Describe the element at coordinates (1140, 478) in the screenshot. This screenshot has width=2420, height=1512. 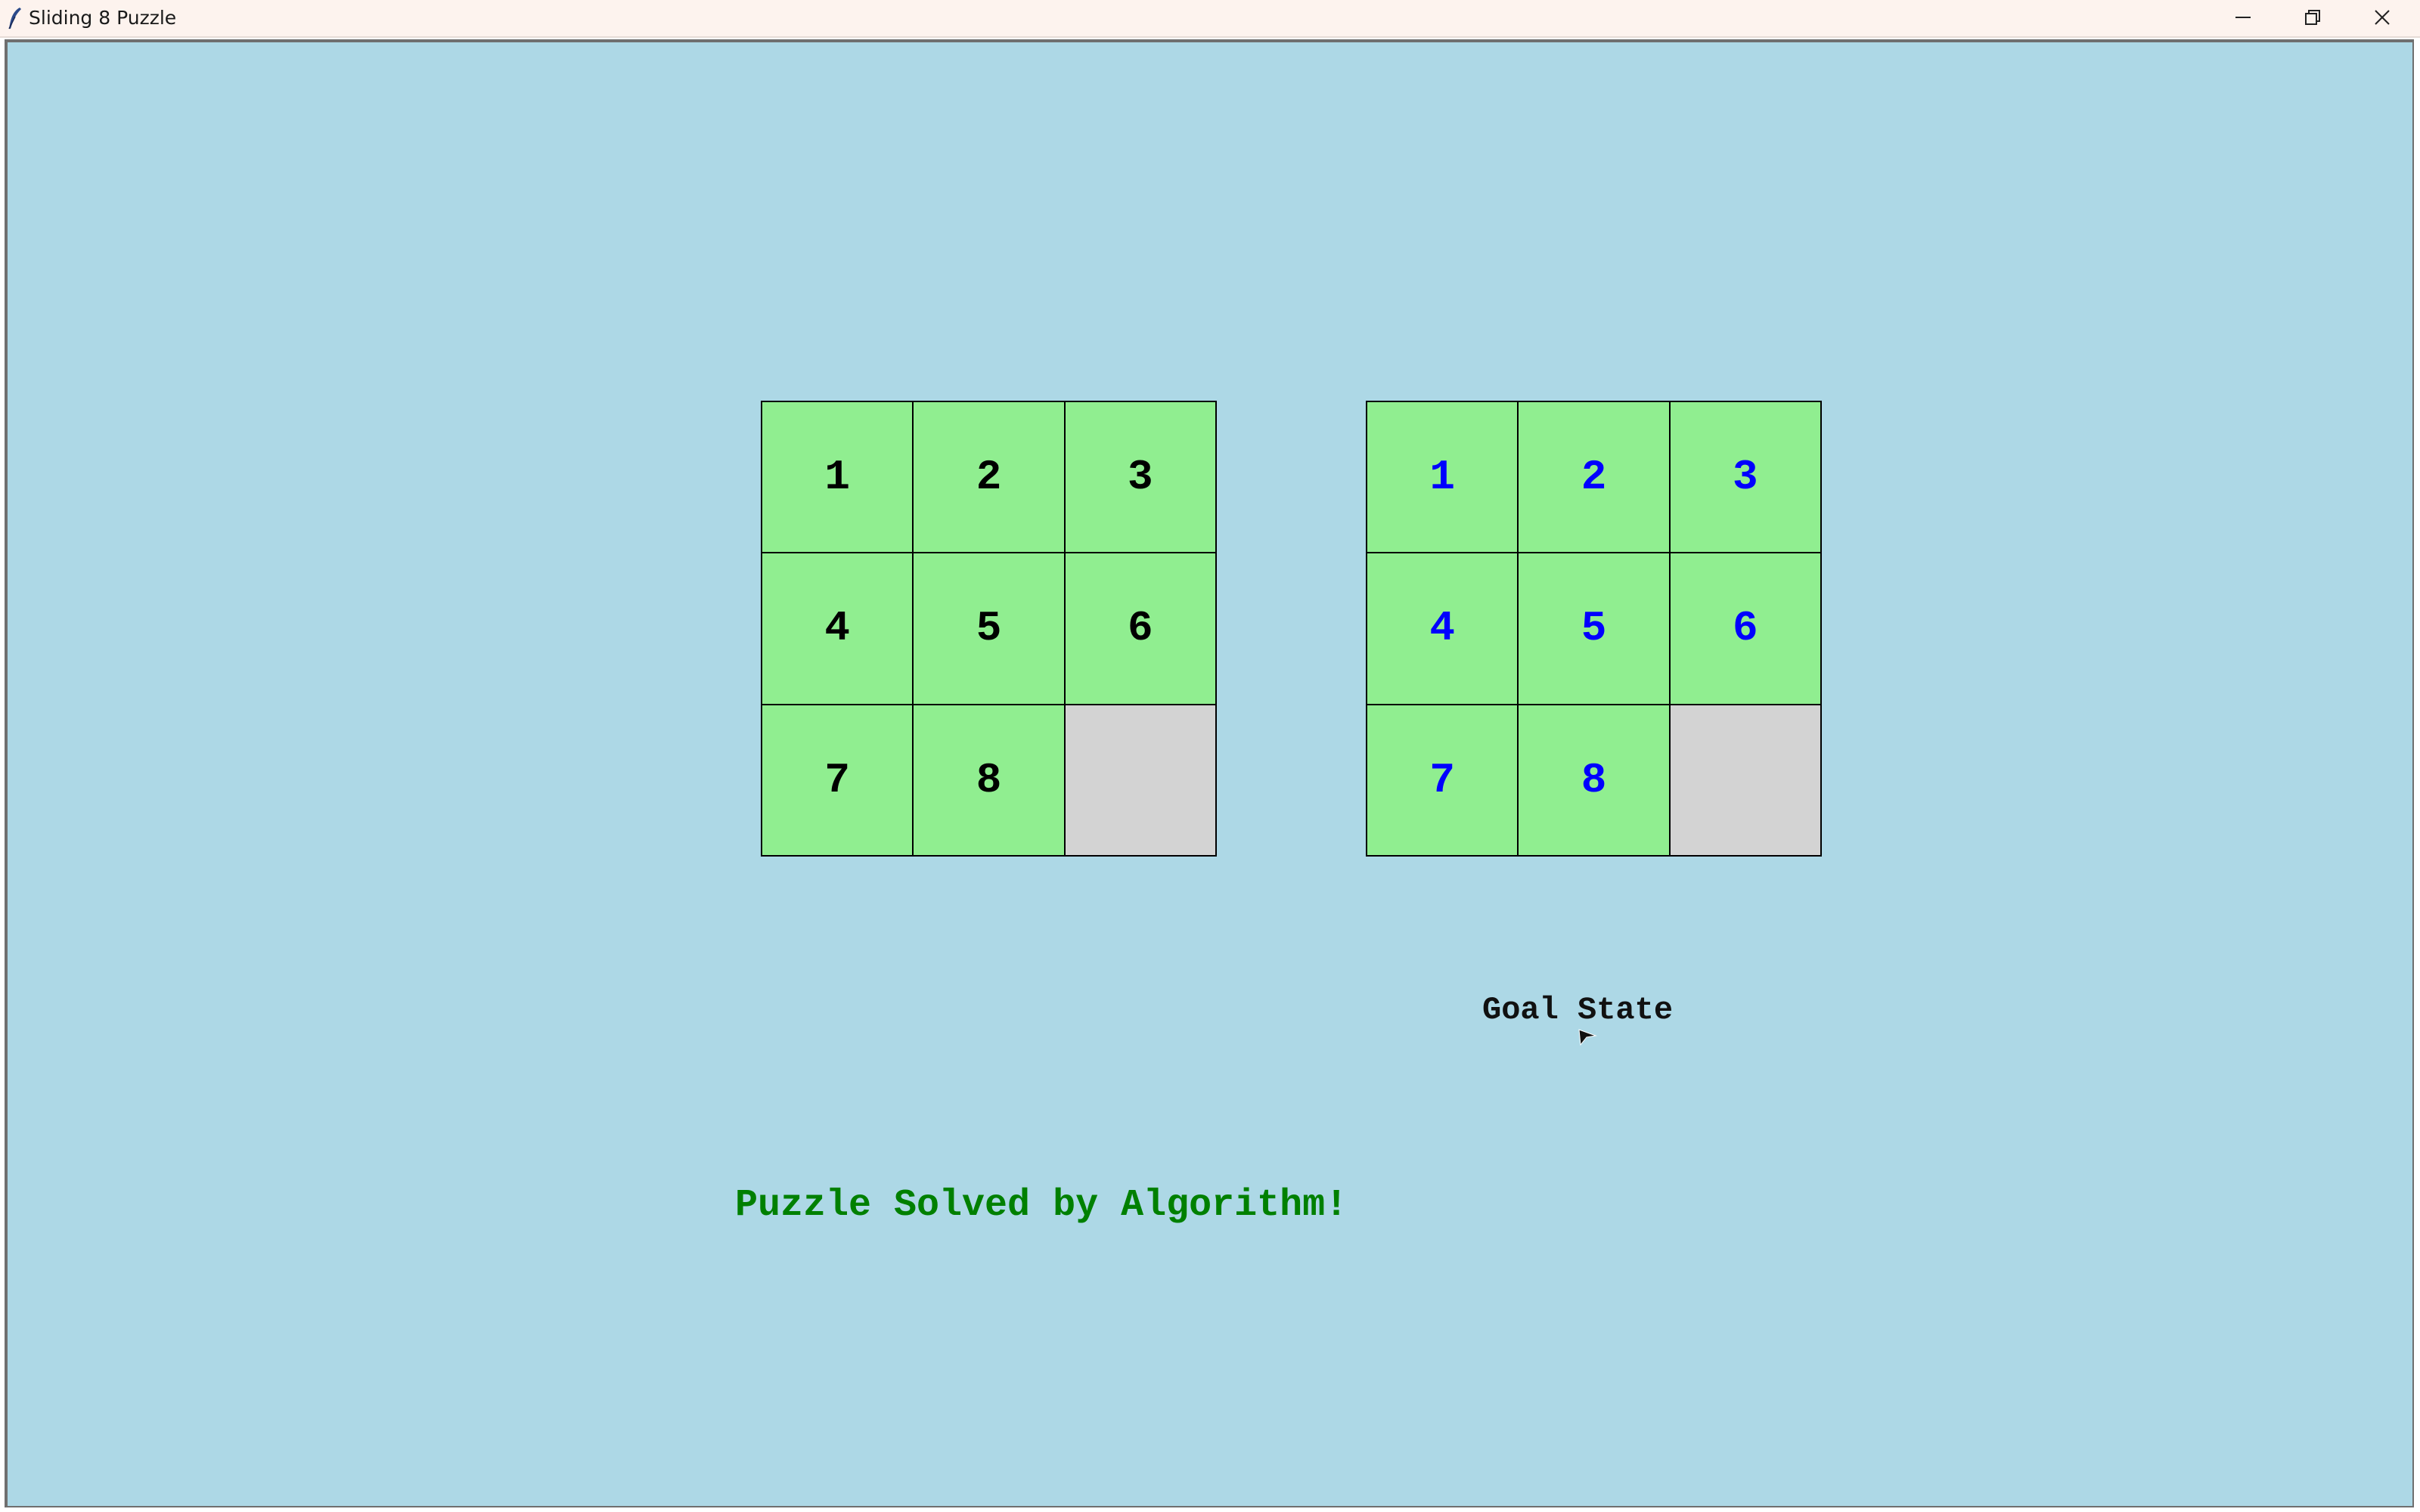
I see `current-tile: 3` at that location.